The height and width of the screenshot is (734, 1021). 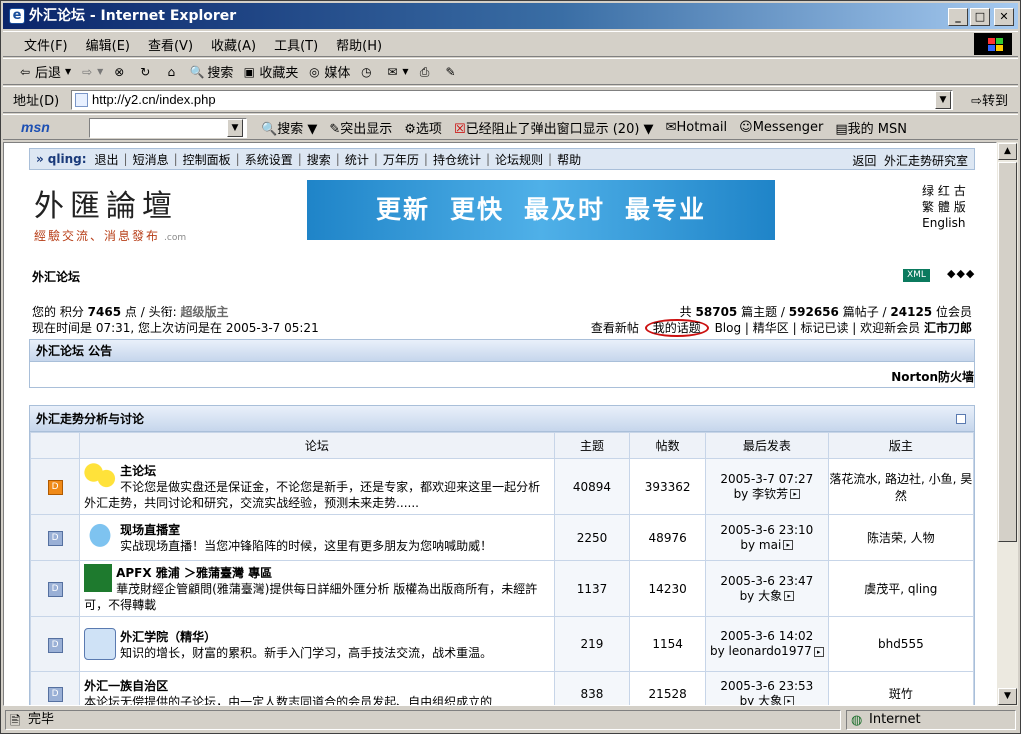 I want to click on newest-member-link: 汇市刀郎, so click(x=948, y=328).